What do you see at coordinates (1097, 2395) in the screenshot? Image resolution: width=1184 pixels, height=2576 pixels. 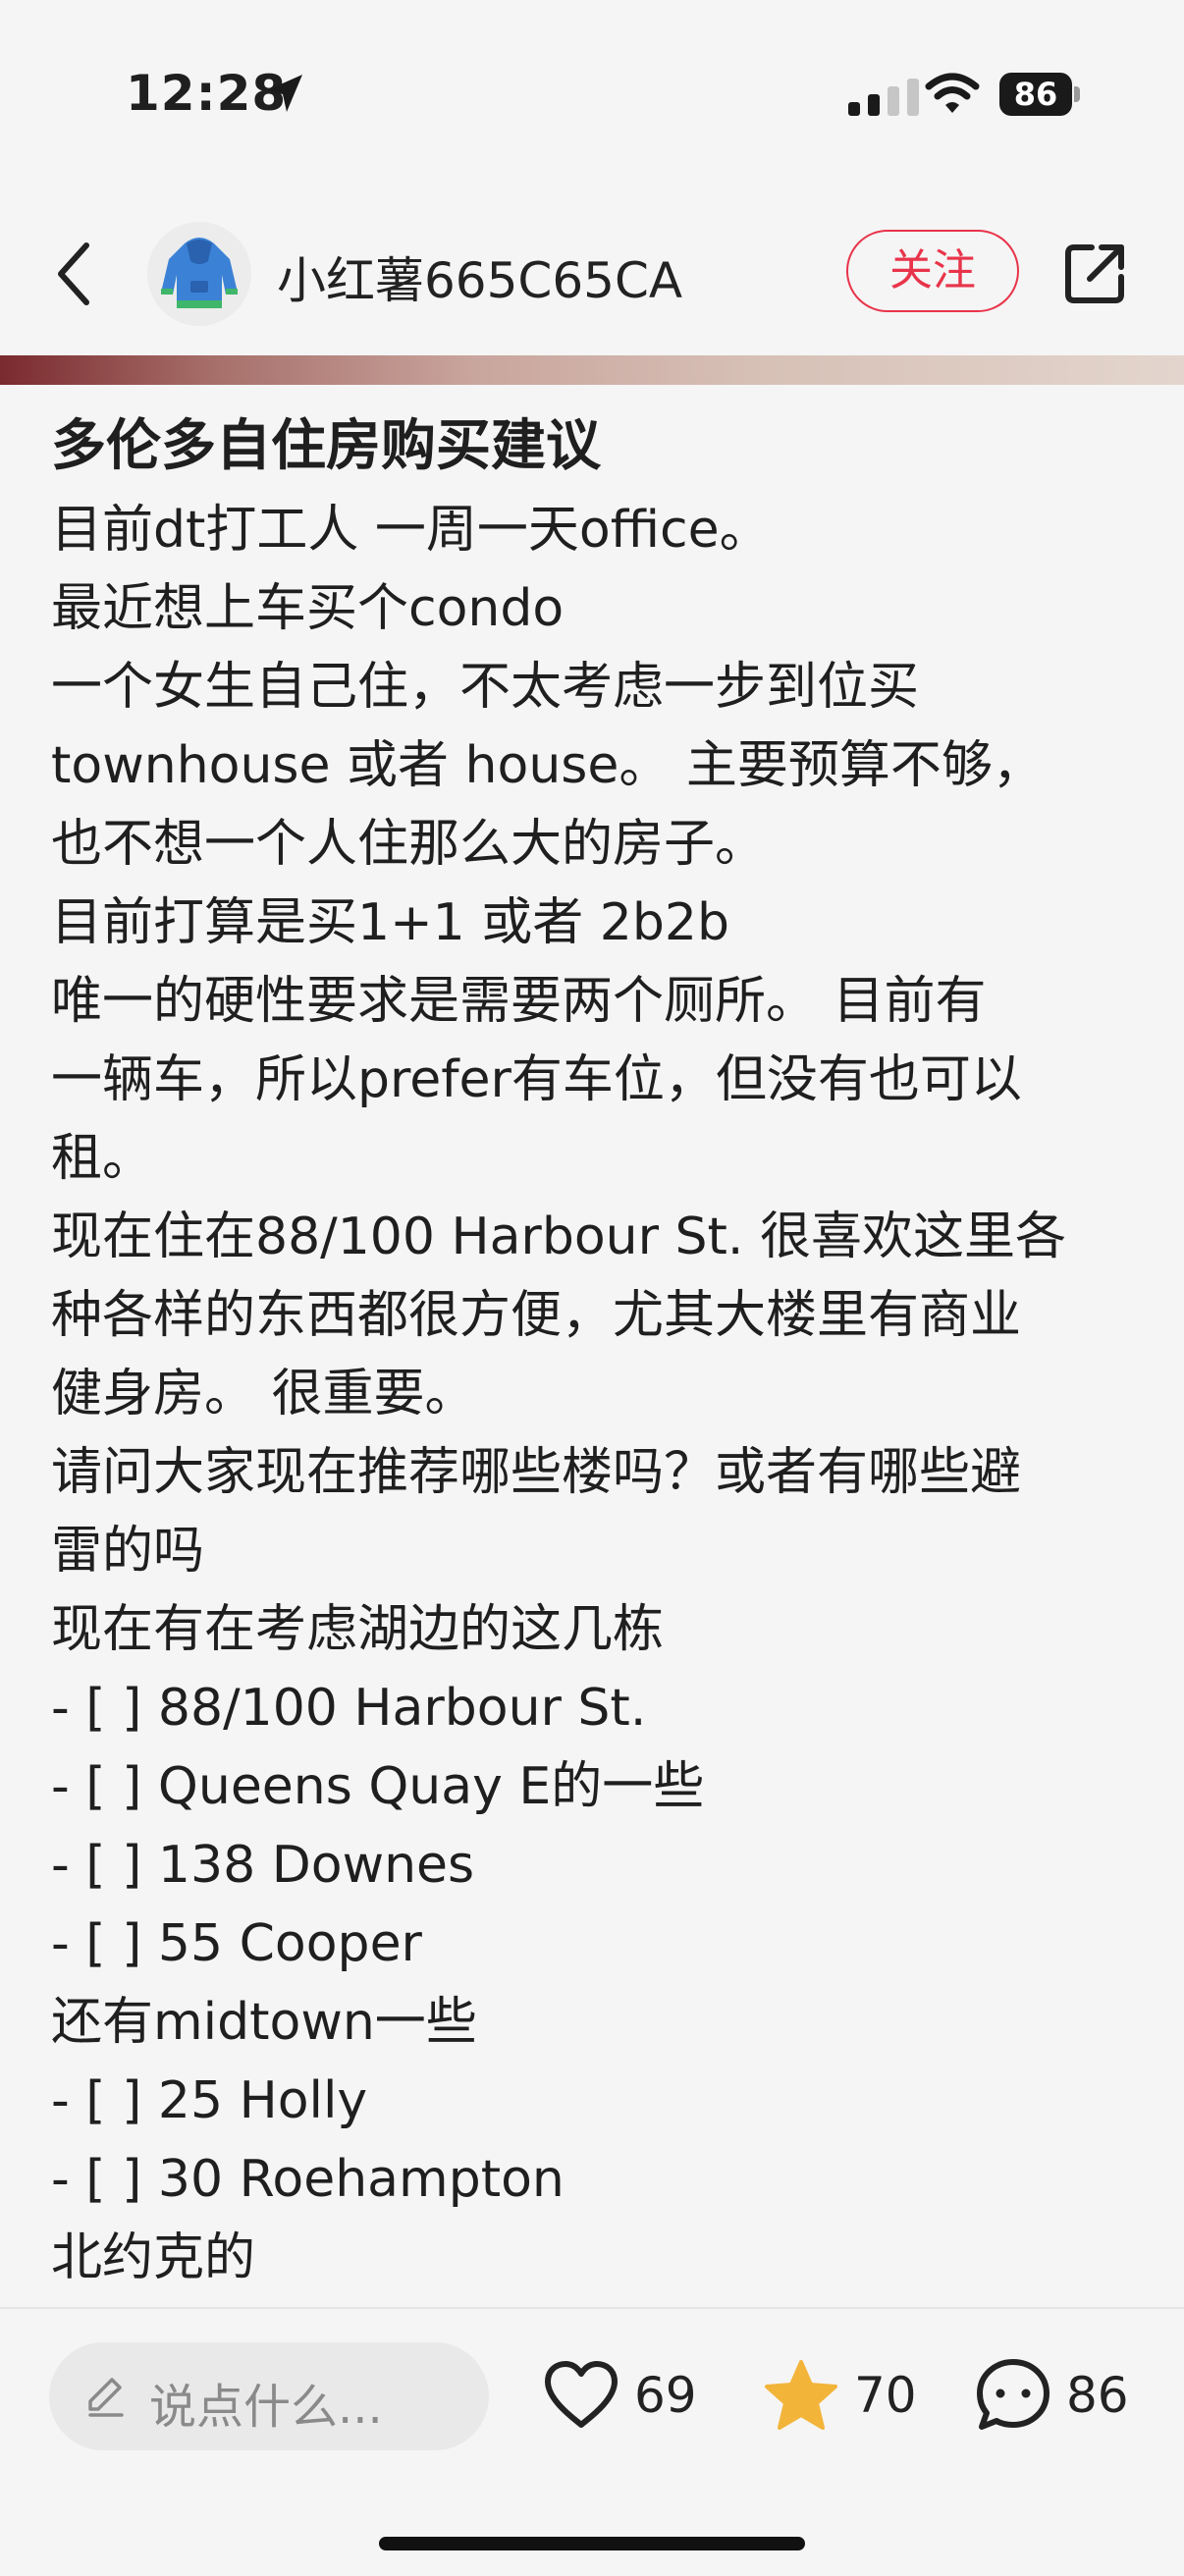 I see `comment-count: 86` at bounding box center [1097, 2395].